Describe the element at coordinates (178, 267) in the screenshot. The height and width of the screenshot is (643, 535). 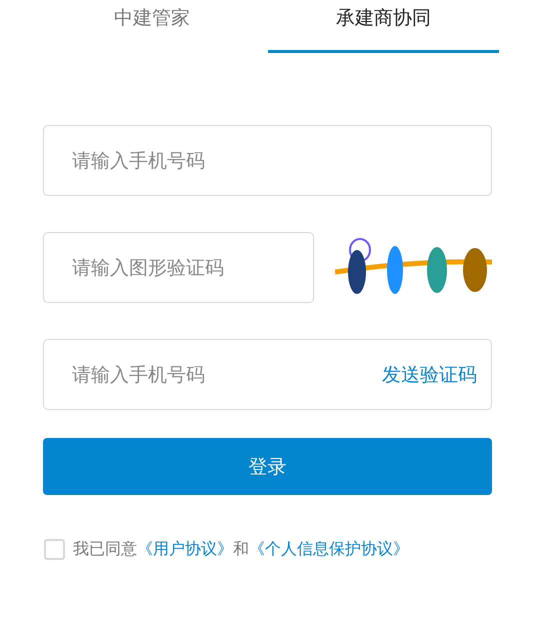
I see `captcha-input-field: 请输入图形验证码` at that location.